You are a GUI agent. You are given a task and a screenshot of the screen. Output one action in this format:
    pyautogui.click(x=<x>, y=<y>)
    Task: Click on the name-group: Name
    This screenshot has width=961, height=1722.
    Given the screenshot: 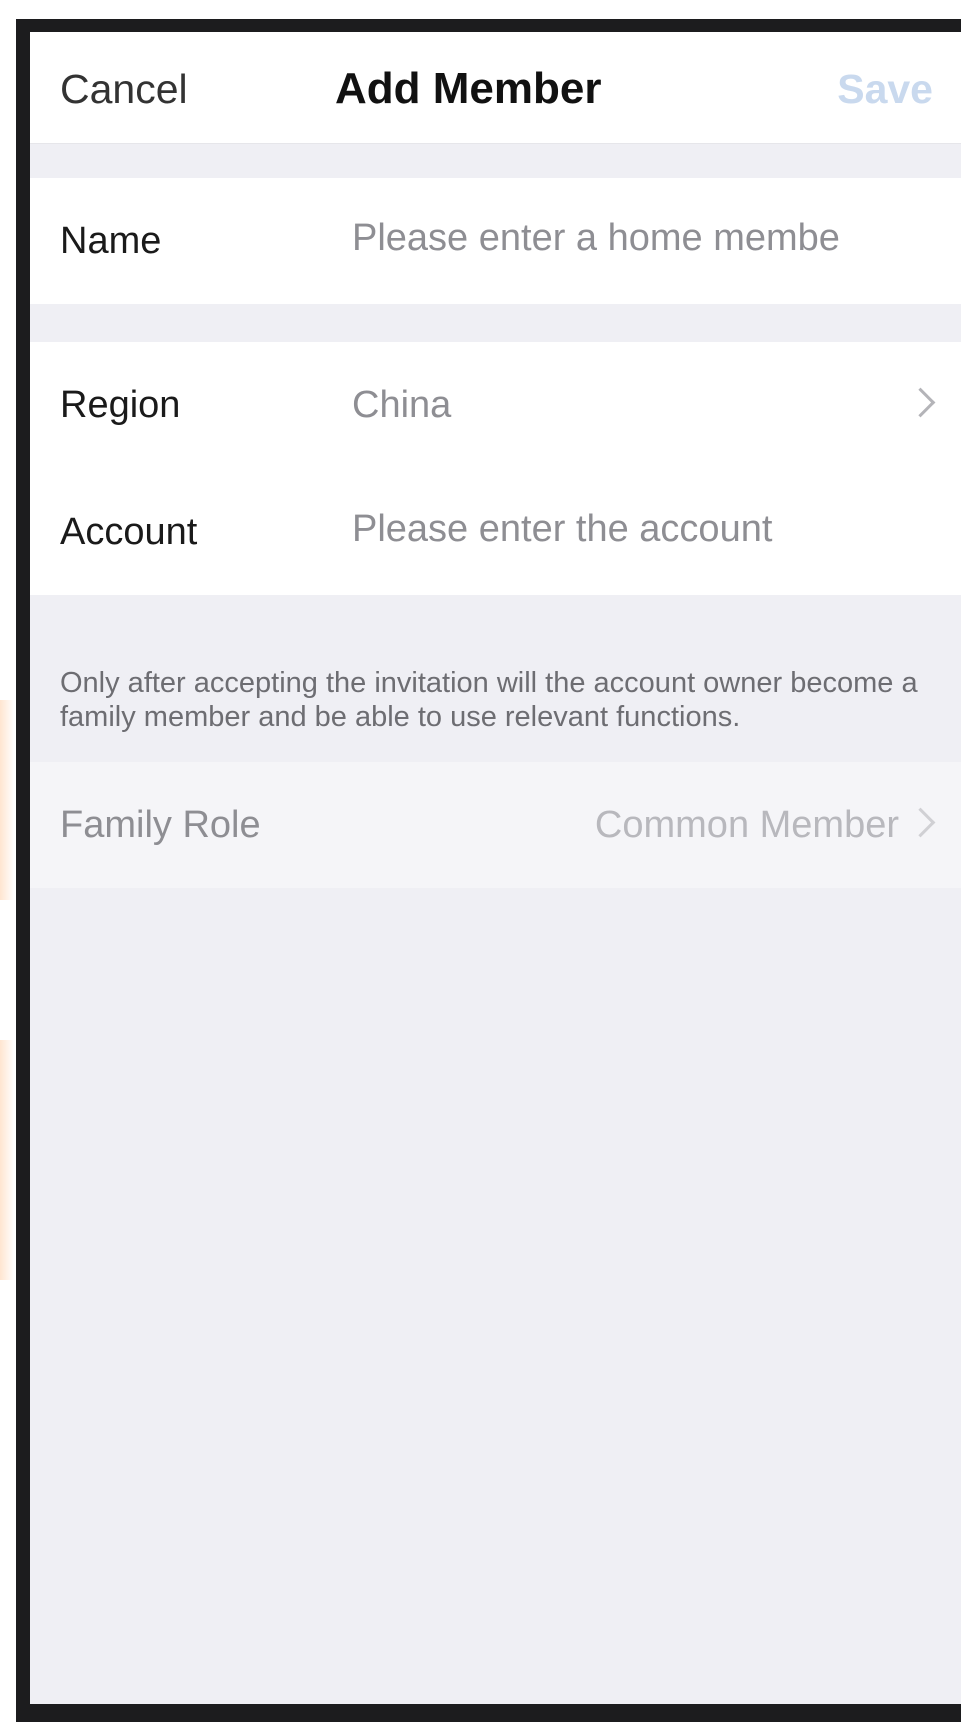 What is the action you would take?
    pyautogui.click(x=495, y=241)
    